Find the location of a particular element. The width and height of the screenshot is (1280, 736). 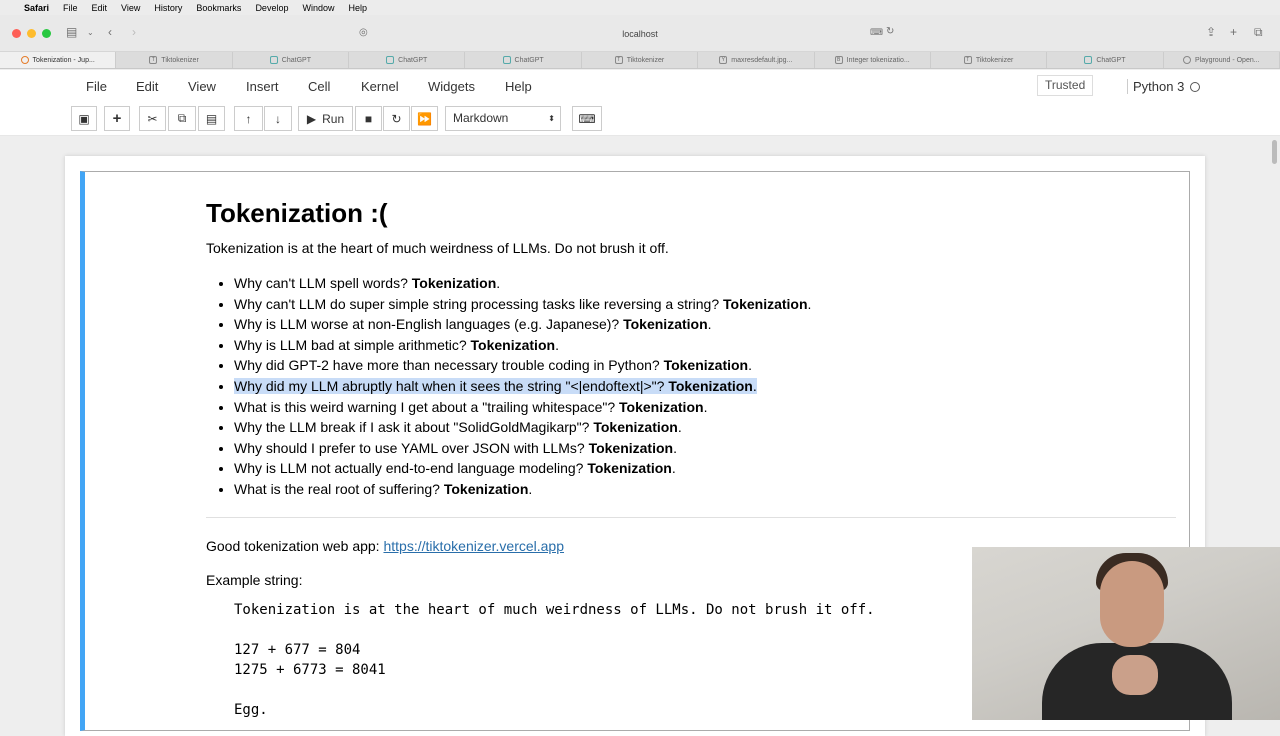

paste-button: ▤ is located at coordinates (211, 118).